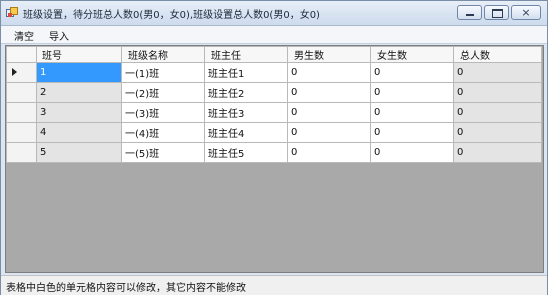 This screenshot has width=548, height=295. I want to click on menu-bar: 清空 导入, so click(274, 35).